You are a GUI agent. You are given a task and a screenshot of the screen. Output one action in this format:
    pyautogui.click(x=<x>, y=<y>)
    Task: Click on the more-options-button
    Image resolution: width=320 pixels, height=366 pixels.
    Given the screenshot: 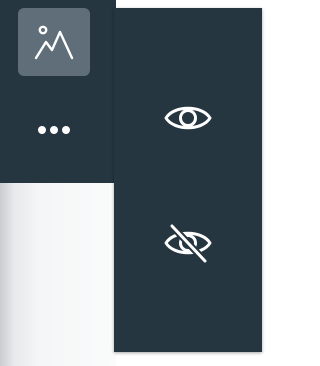 What is the action you would take?
    pyautogui.click(x=54, y=130)
    